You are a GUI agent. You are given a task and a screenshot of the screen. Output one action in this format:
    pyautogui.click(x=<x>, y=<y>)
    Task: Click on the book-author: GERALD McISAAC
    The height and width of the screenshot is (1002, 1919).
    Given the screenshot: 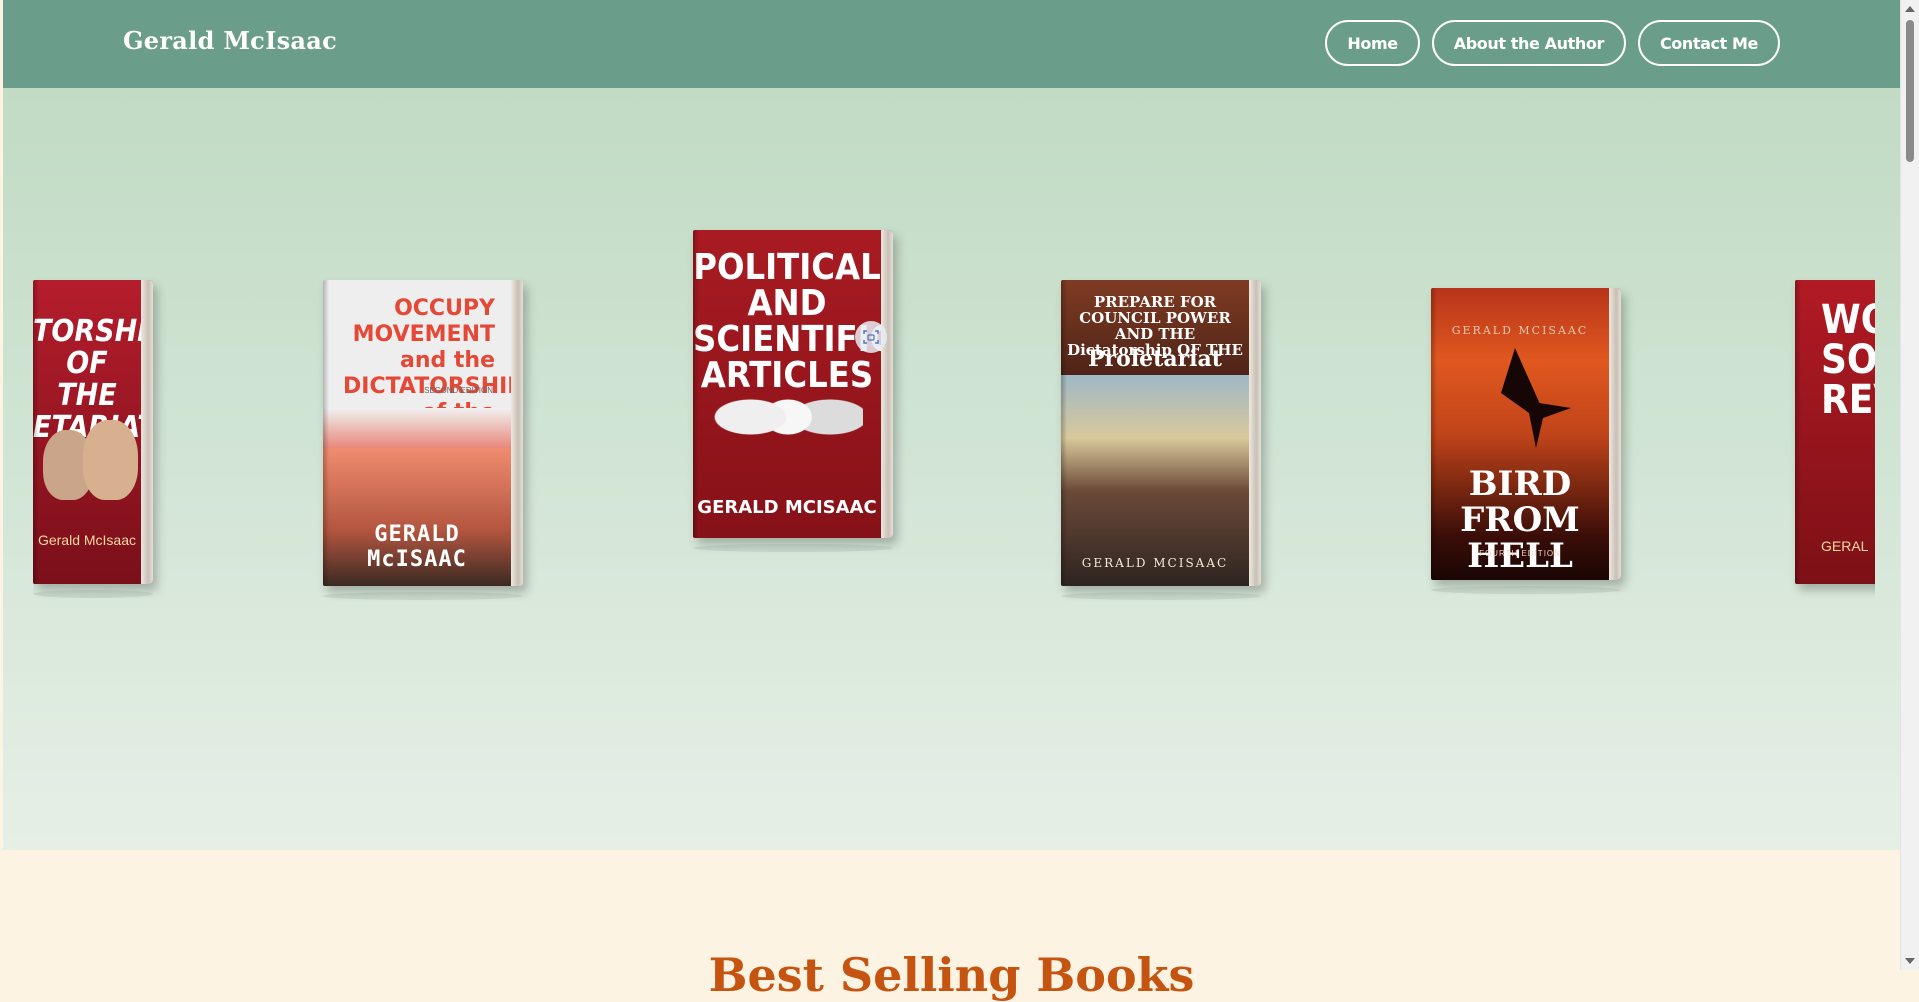 What is the action you would take?
    pyautogui.click(x=417, y=547)
    